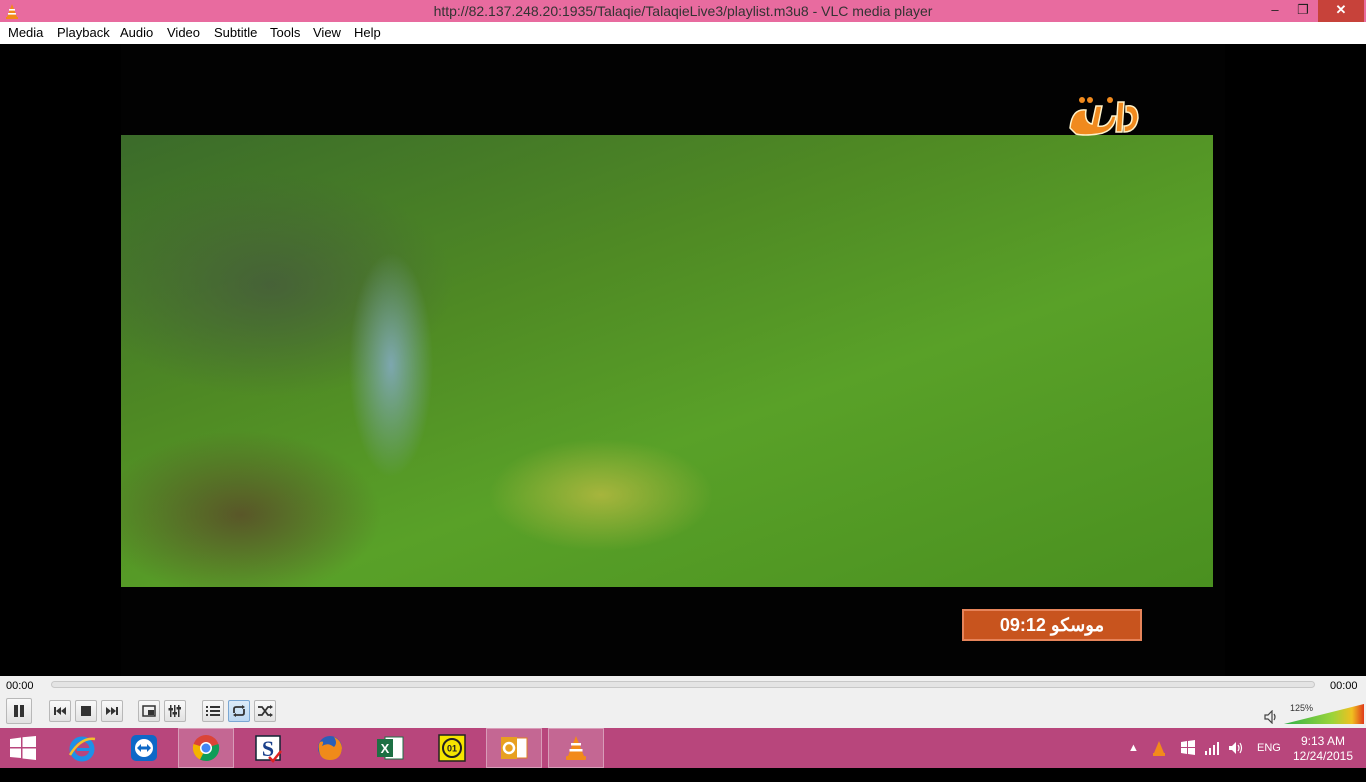 This screenshot has height=782, width=1366. Describe the element at coordinates (1303, 11) in the screenshot. I see `maximize-button: ❐` at that location.